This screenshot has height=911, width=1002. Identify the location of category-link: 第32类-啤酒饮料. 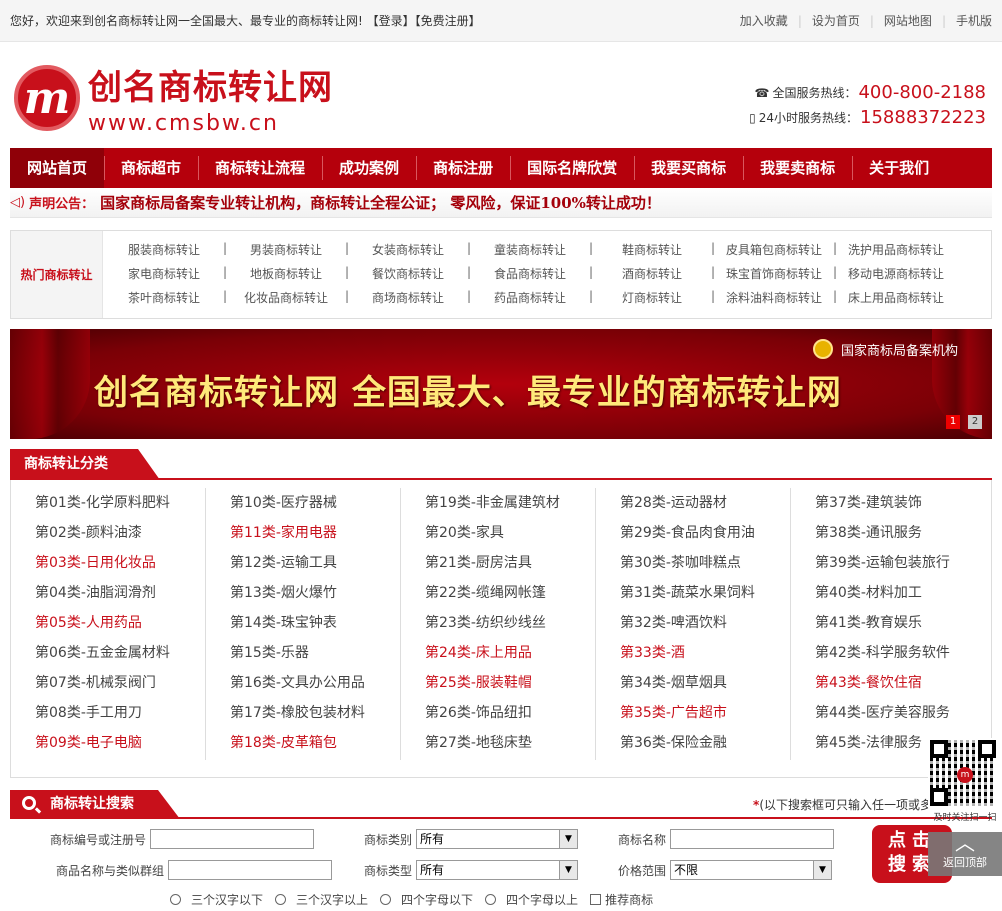
(693, 623).